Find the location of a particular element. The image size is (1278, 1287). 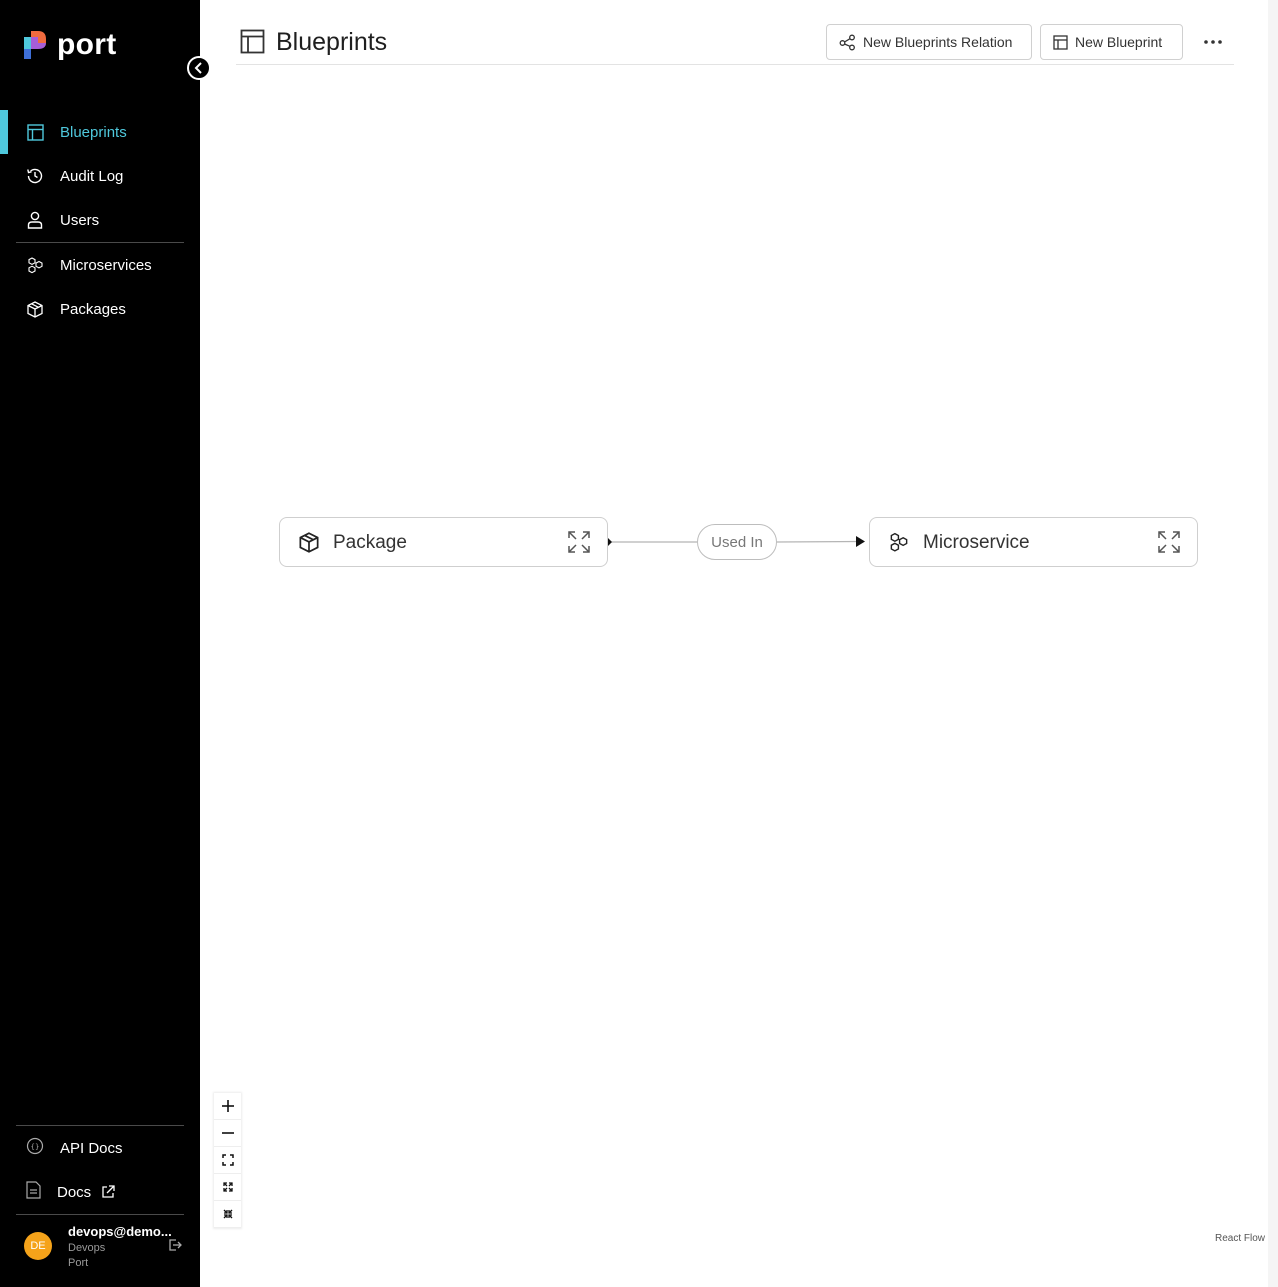

node-label: Microservice is located at coordinates (976, 542).